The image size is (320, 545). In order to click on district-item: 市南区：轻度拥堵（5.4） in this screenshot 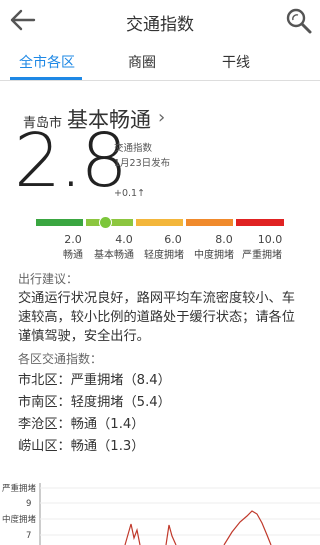, I will do `click(94, 402)`.